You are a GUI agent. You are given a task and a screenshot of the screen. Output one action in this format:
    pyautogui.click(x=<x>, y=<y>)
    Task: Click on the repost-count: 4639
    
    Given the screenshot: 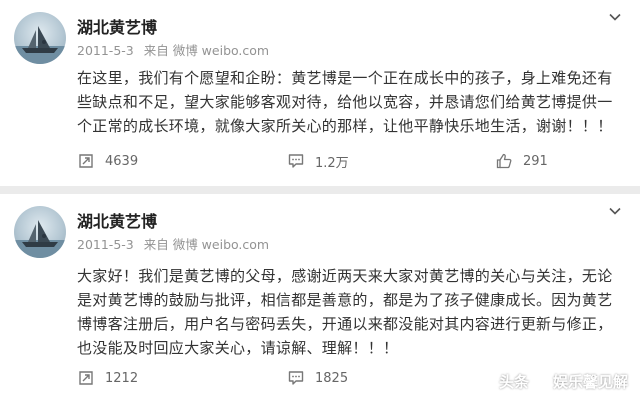 What is the action you would take?
    pyautogui.click(x=122, y=161)
    